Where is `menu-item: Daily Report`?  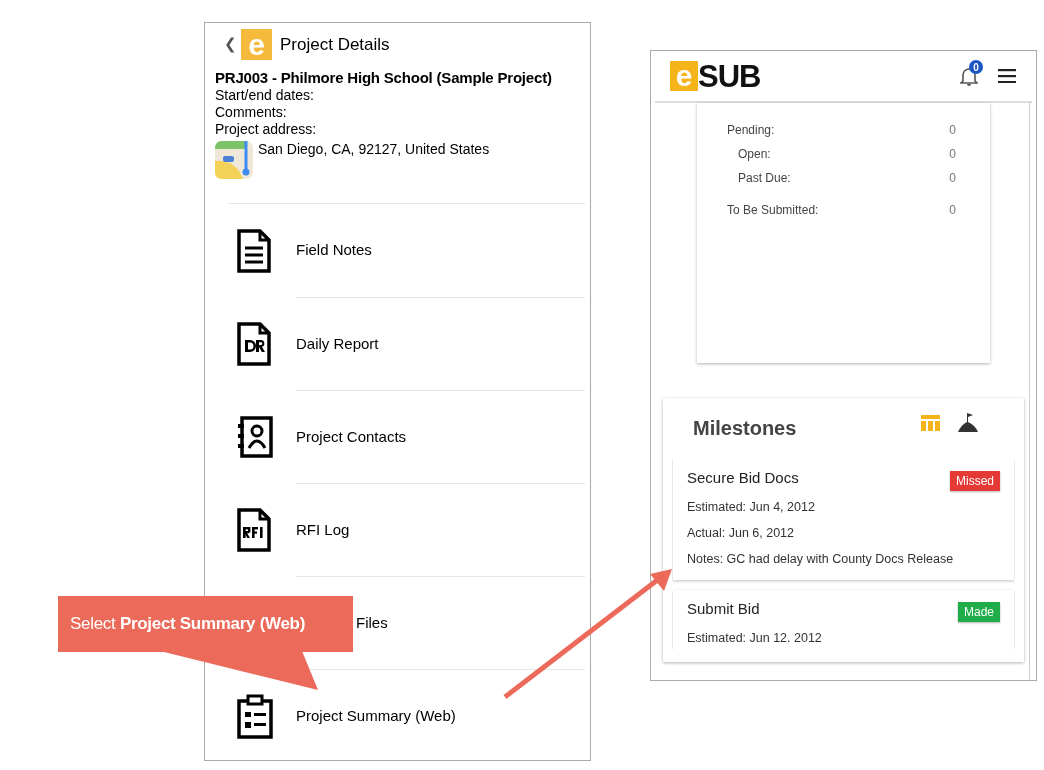 menu-item: Daily Report is located at coordinates (440, 343).